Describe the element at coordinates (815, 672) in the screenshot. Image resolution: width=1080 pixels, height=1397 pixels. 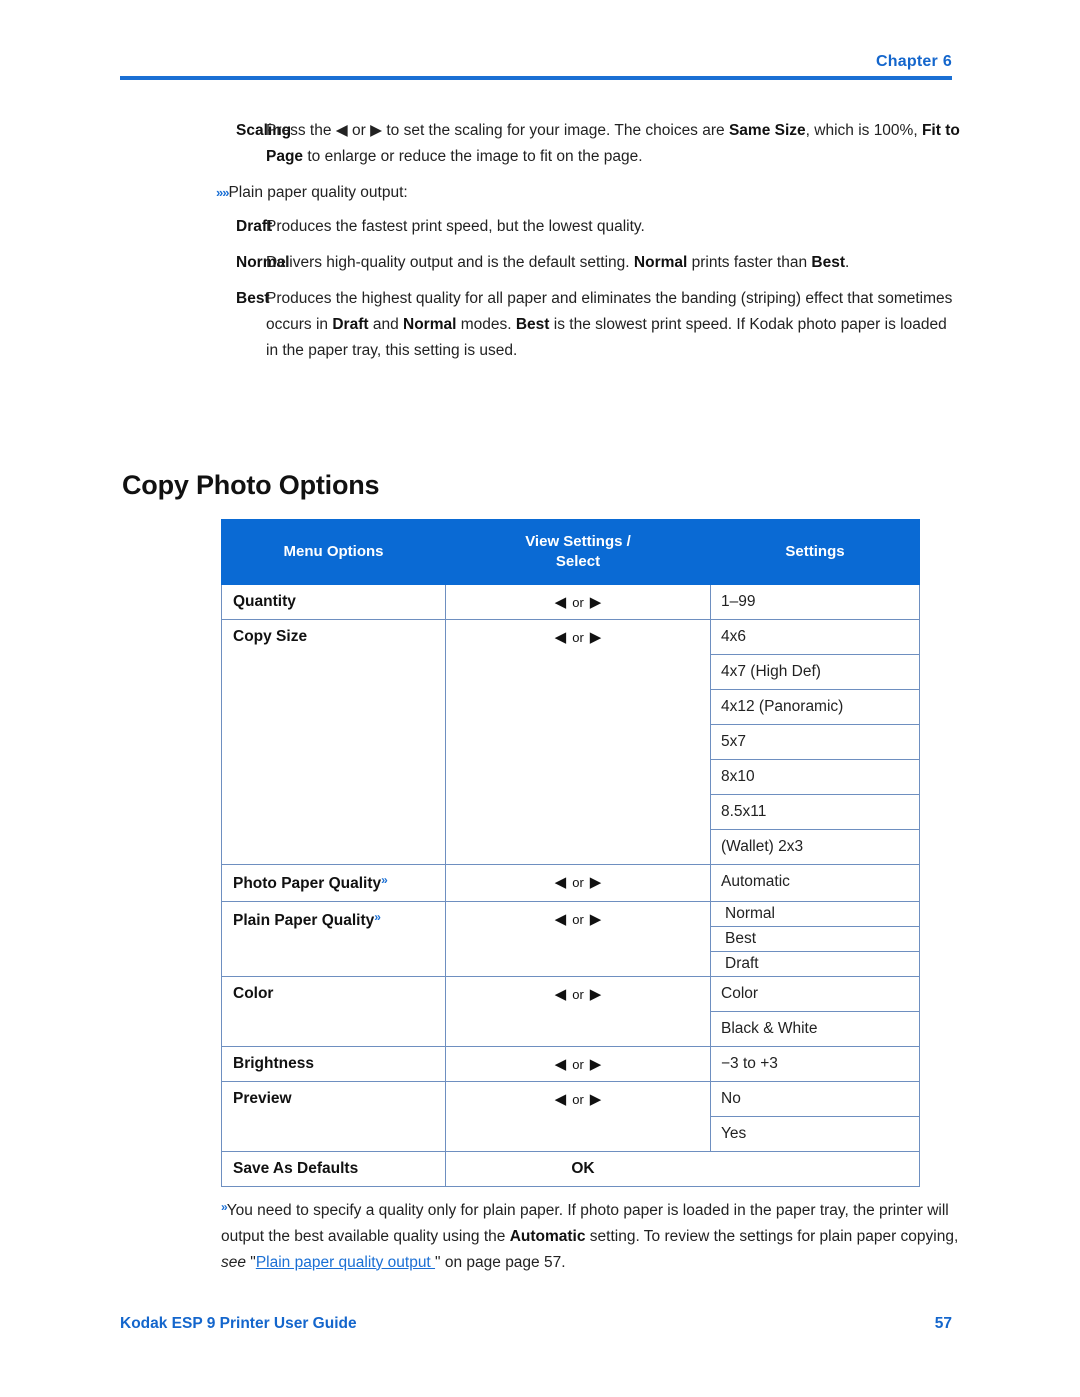
I see `setting-value-cell: 4x7 (High Def)` at that location.